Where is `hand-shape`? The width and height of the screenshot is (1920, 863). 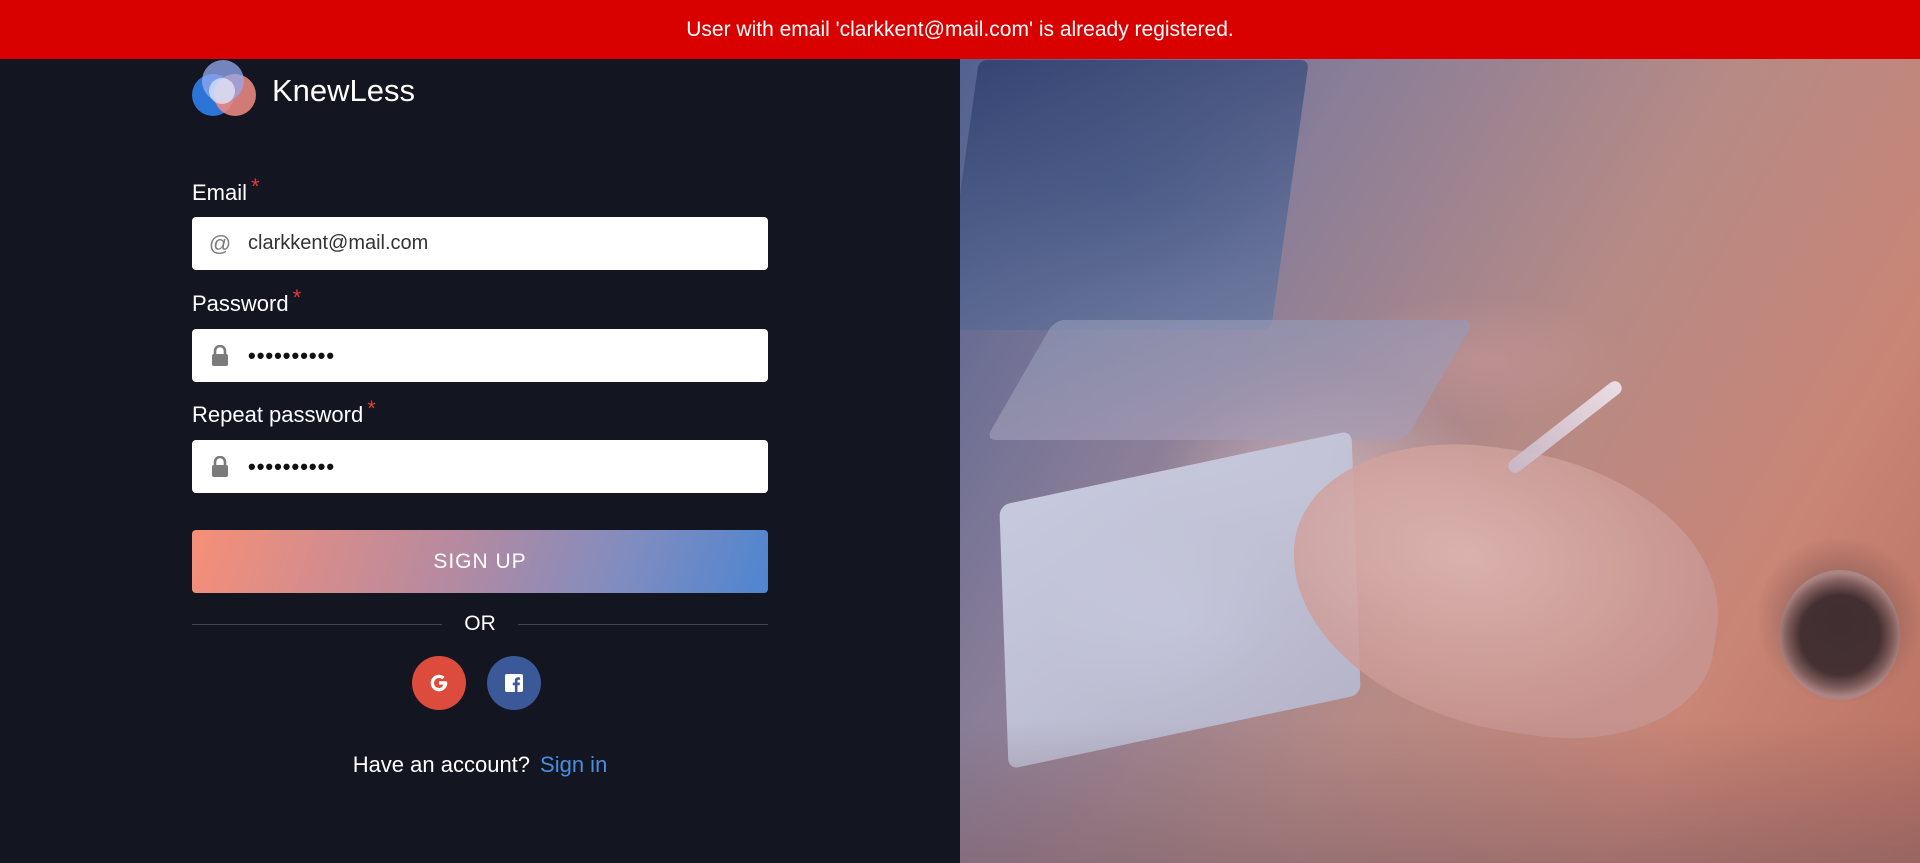 hand-shape is located at coordinates (1505, 590).